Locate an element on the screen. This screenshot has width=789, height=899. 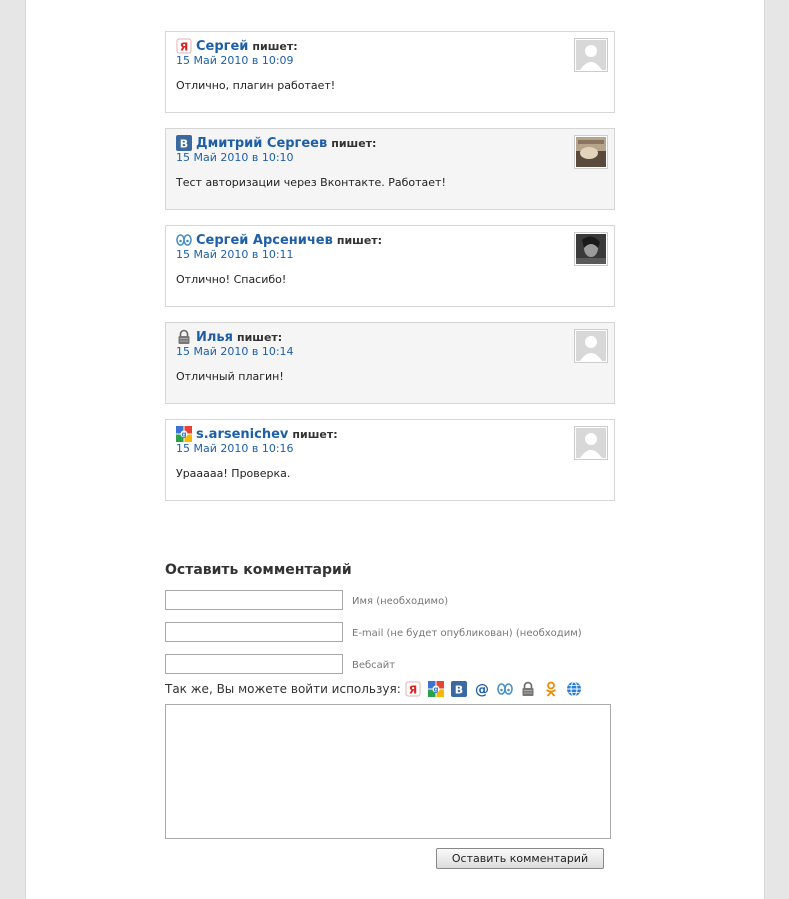
comment-text: Отлично, плагин работает! is located at coordinates (256, 85).